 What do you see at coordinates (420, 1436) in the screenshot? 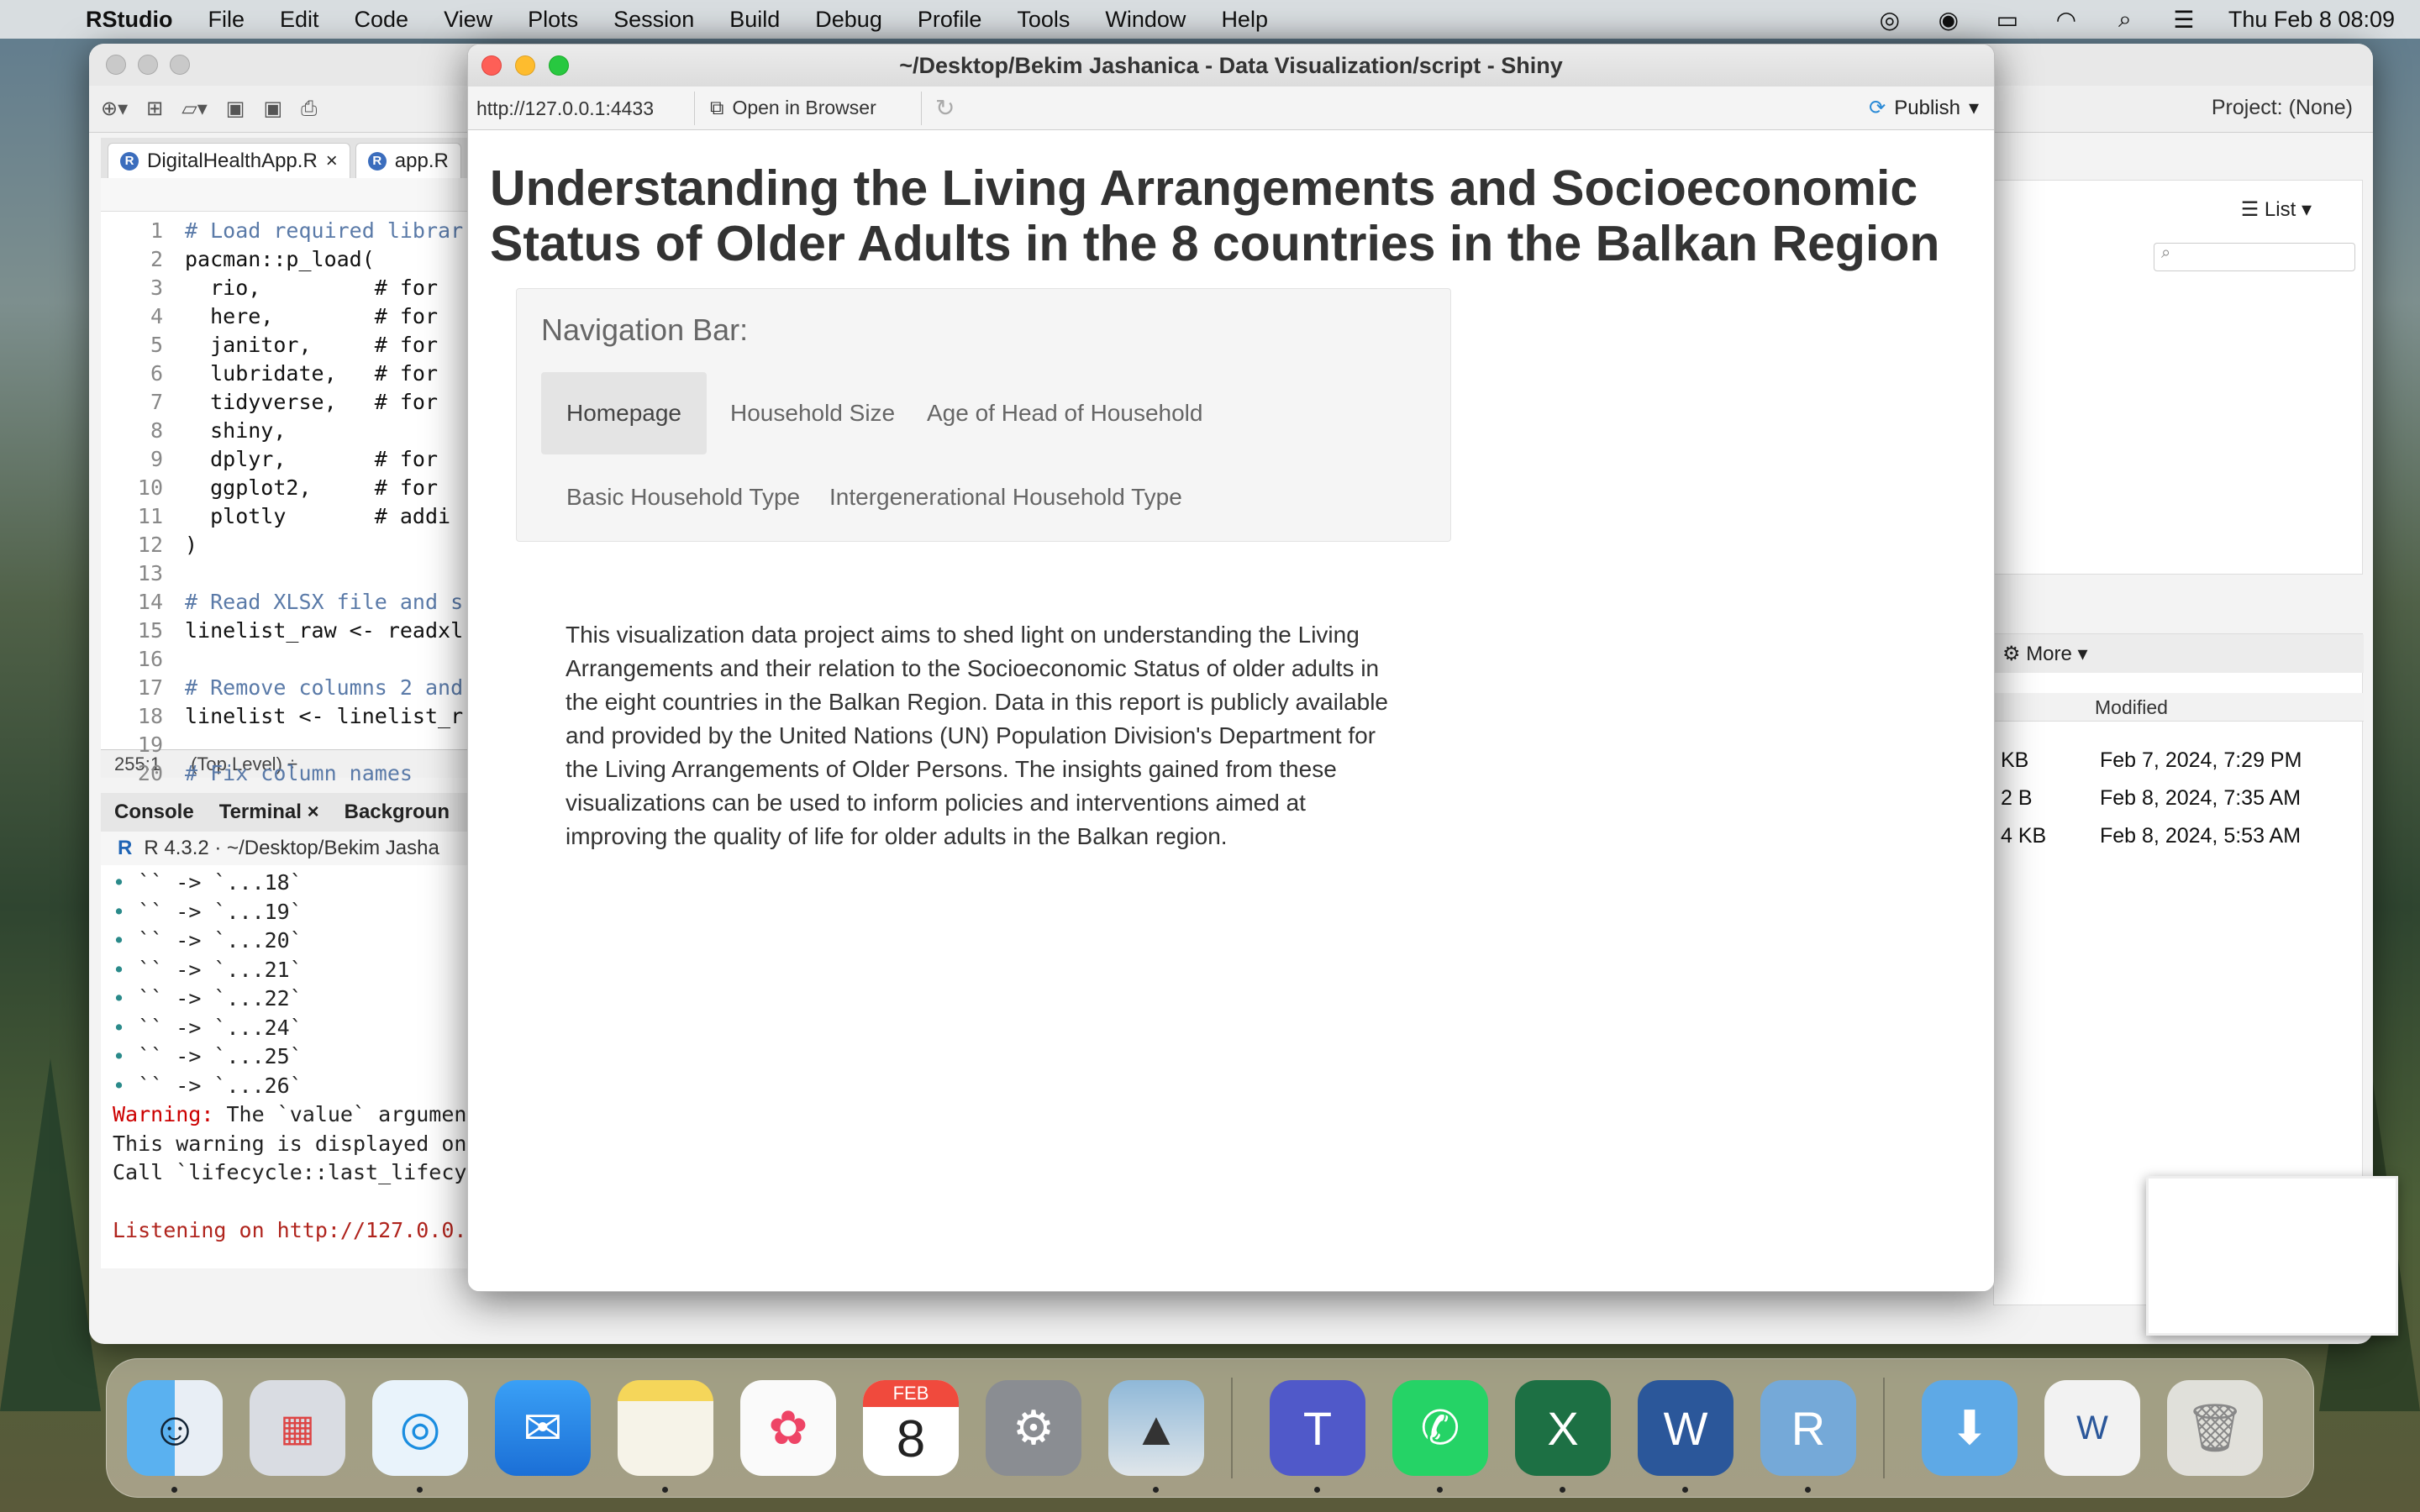
I see `safari-icon: ◎` at bounding box center [420, 1436].